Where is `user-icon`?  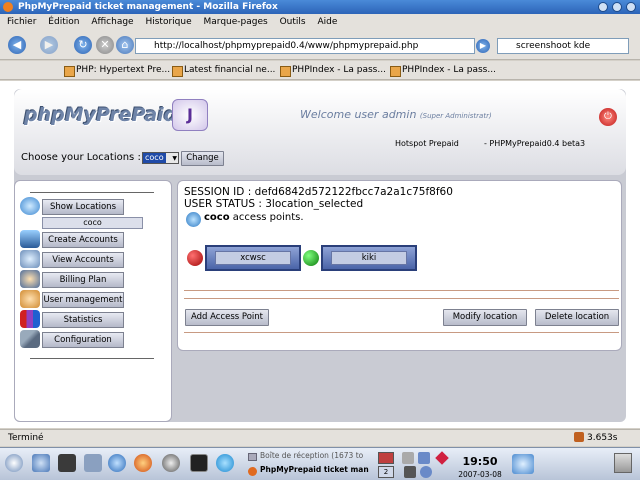
user-icon is located at coordinates (30, 299).